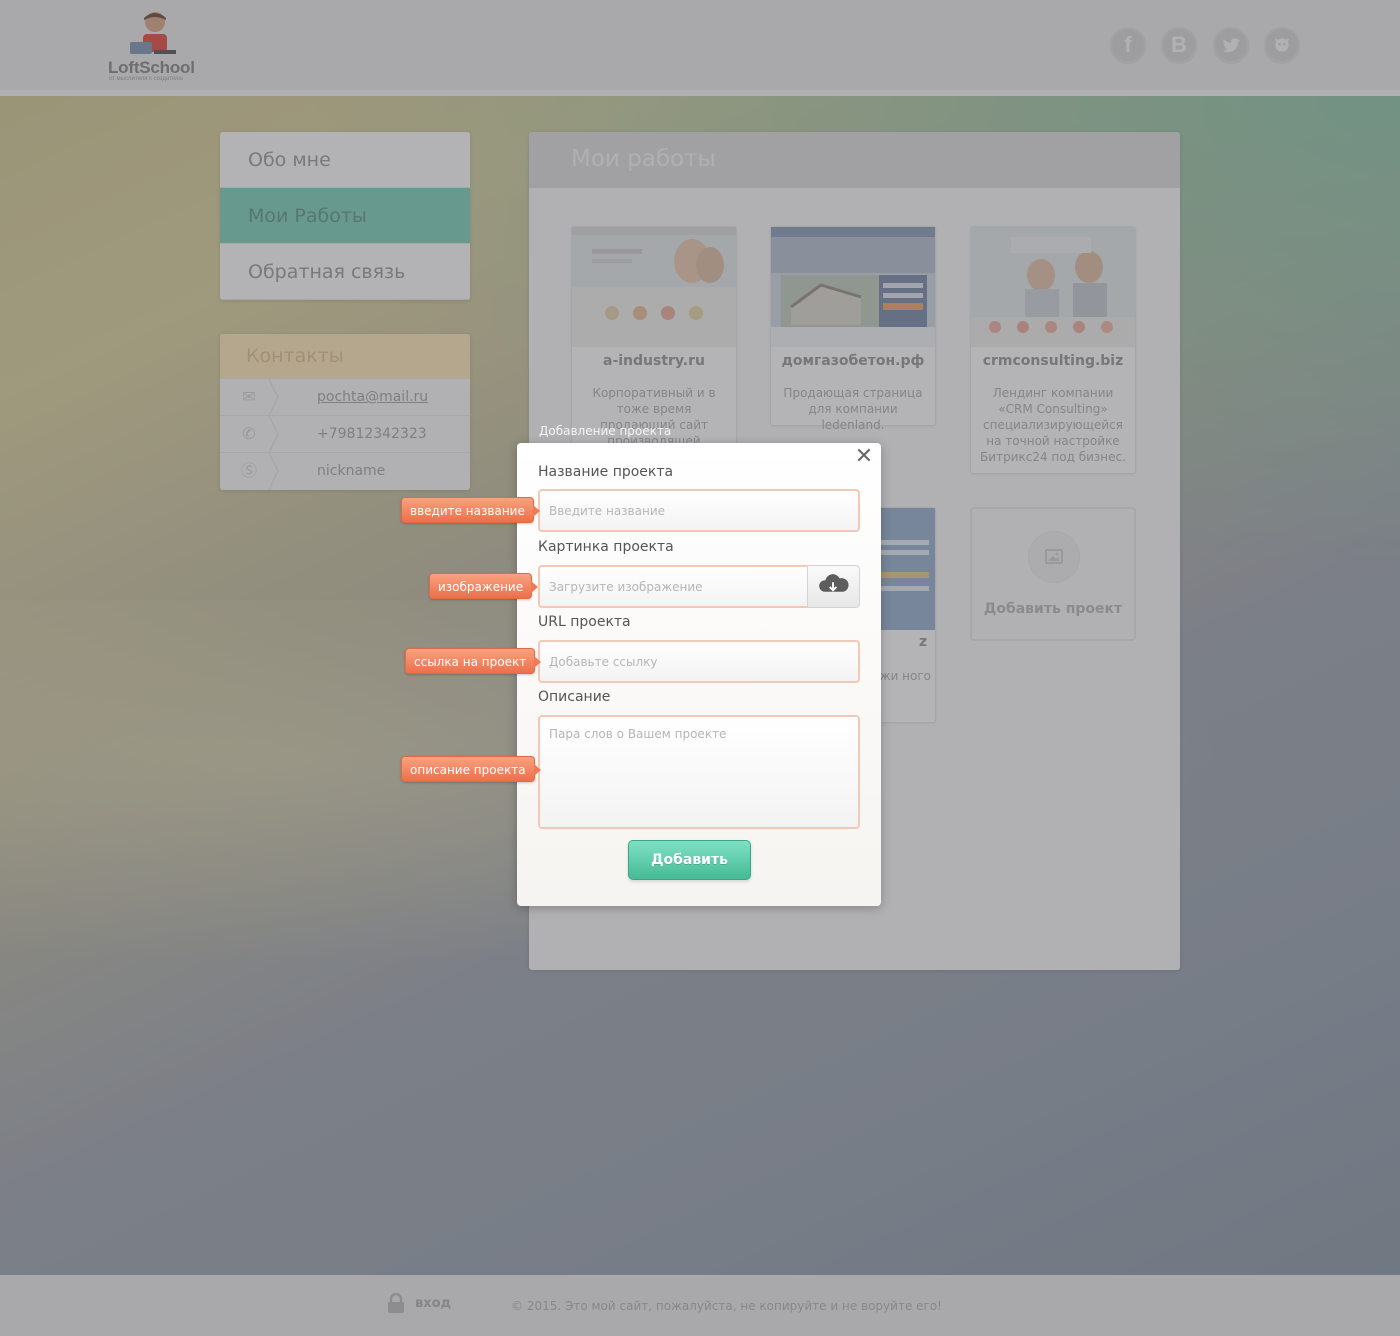 This screenshot has height=1336, width=1400. What do you see at coordinates (864, 457) in the screenshot?
I see `close-icon: ✕` at bounding box center [864, 457].